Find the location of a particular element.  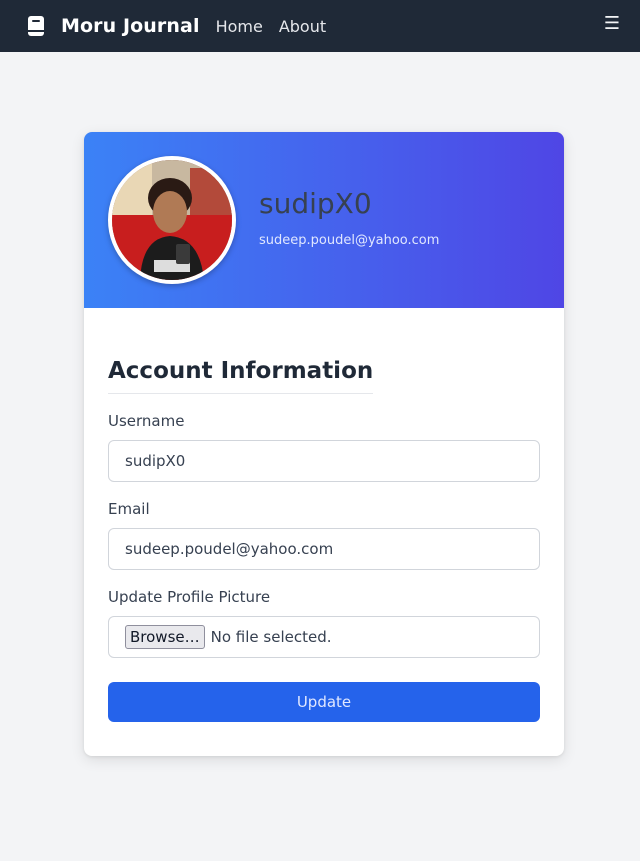

nav-link-about: About is located at coordinates (302, 26).